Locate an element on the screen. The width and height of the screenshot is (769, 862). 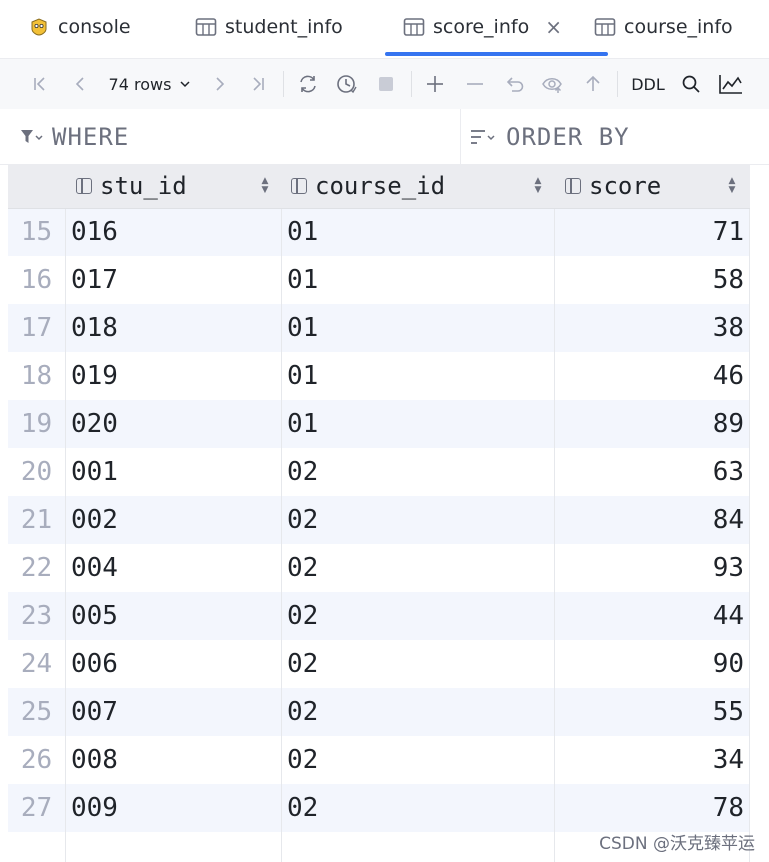
stop-icon is located at coordinates (386, 84).